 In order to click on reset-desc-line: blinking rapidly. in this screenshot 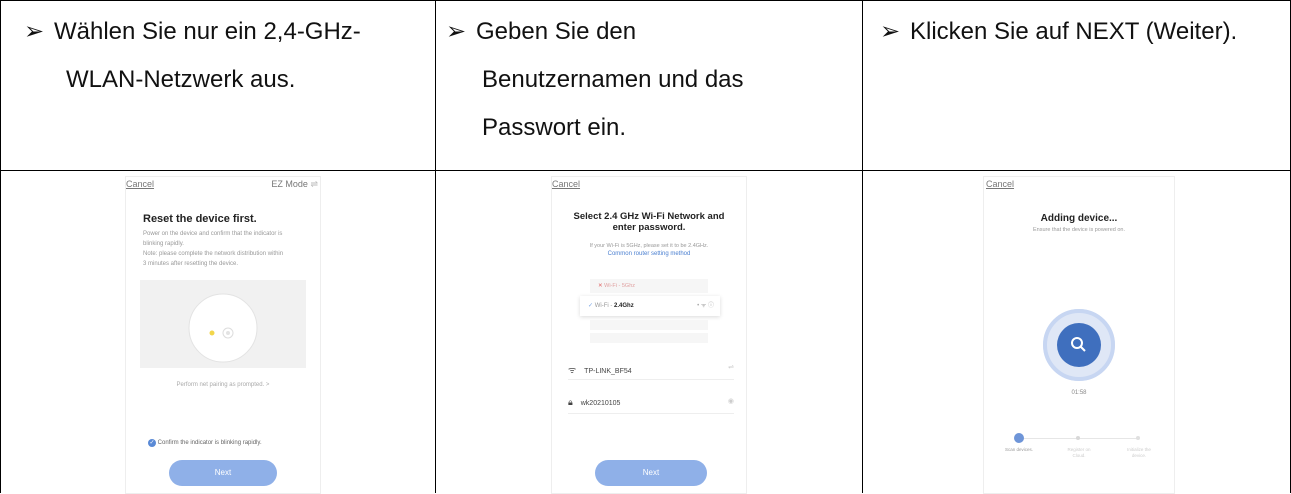, I will do `click(163, 244)`.